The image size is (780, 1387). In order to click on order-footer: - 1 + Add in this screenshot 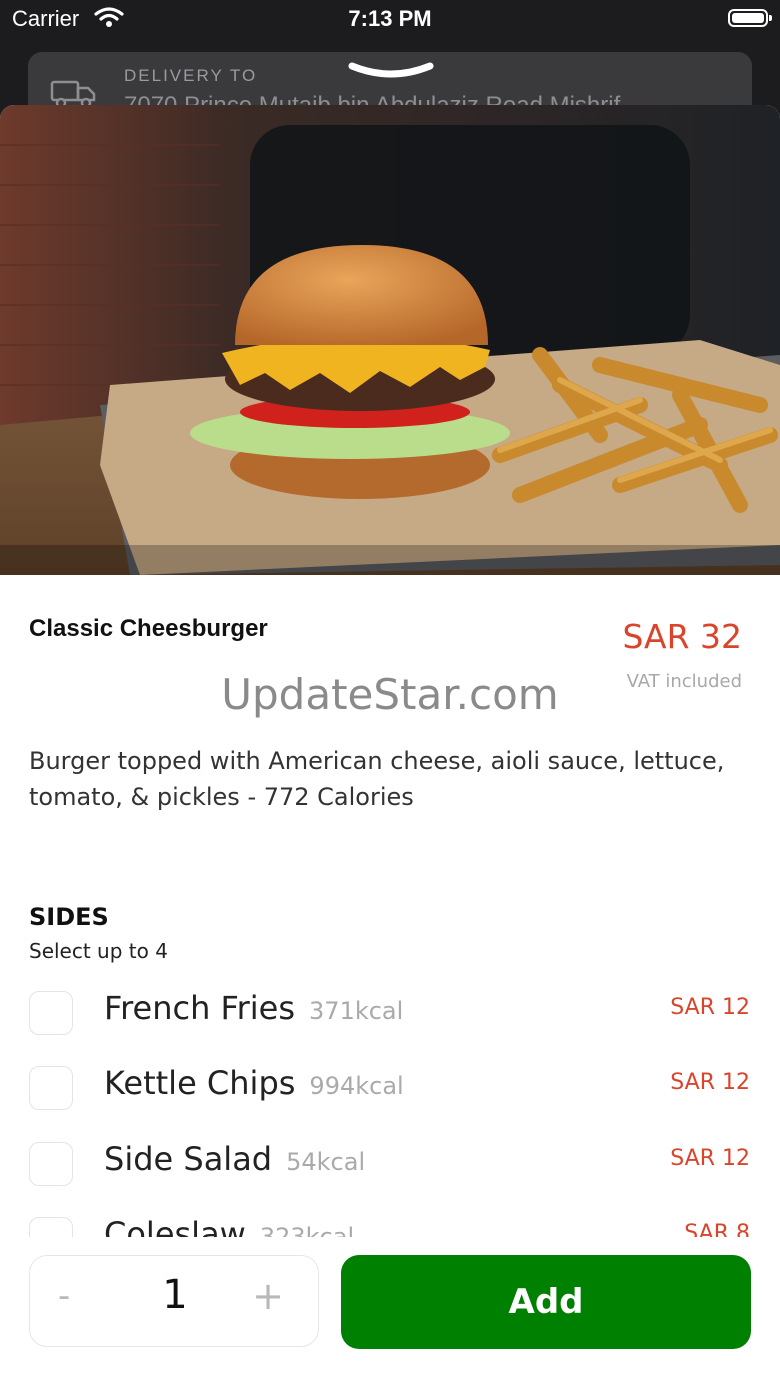, I will do `click(390, 1312)`.